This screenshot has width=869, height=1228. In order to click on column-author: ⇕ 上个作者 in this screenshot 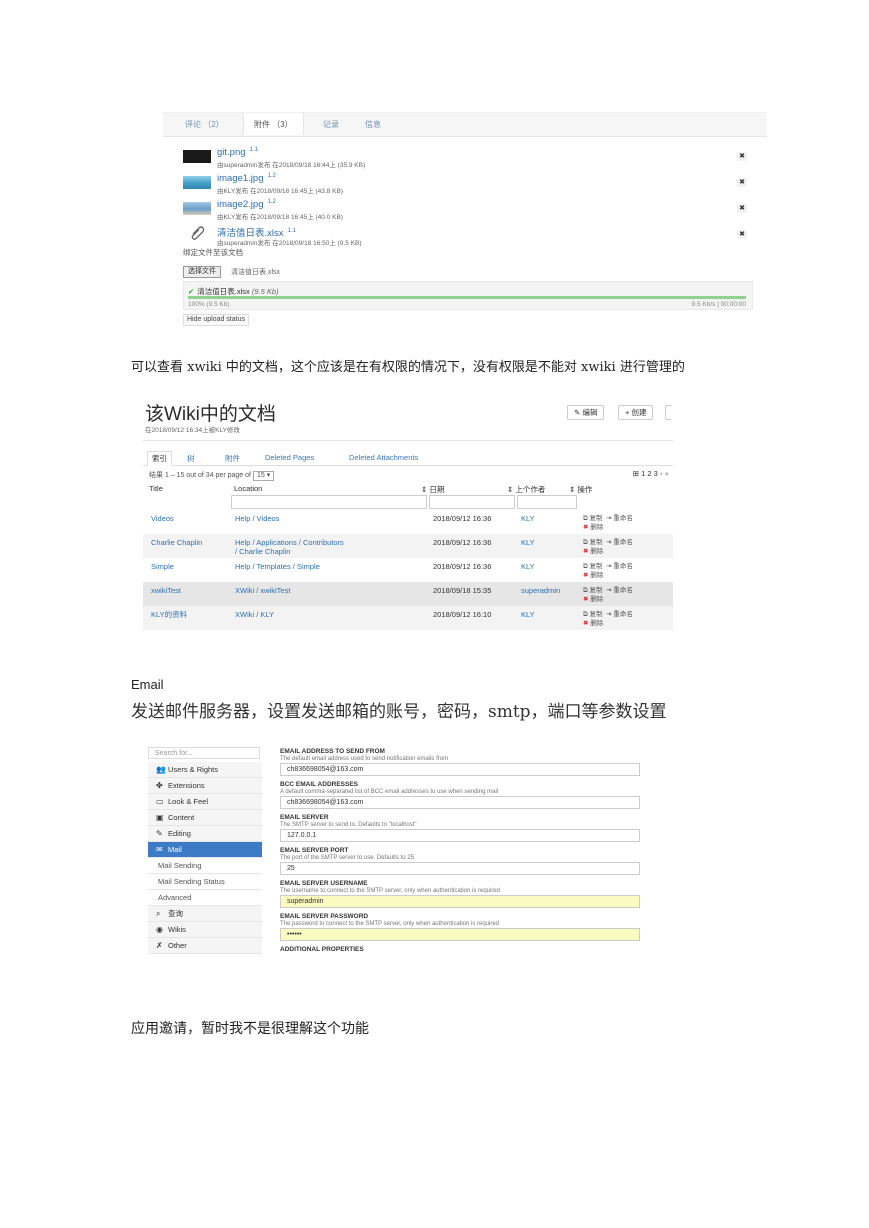, I will do `click(526, 489)`.